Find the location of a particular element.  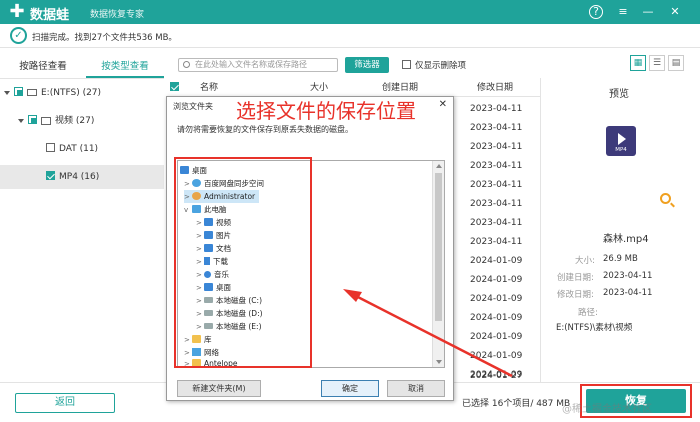

scroll-down-icon is located at coordinates (439, 362).